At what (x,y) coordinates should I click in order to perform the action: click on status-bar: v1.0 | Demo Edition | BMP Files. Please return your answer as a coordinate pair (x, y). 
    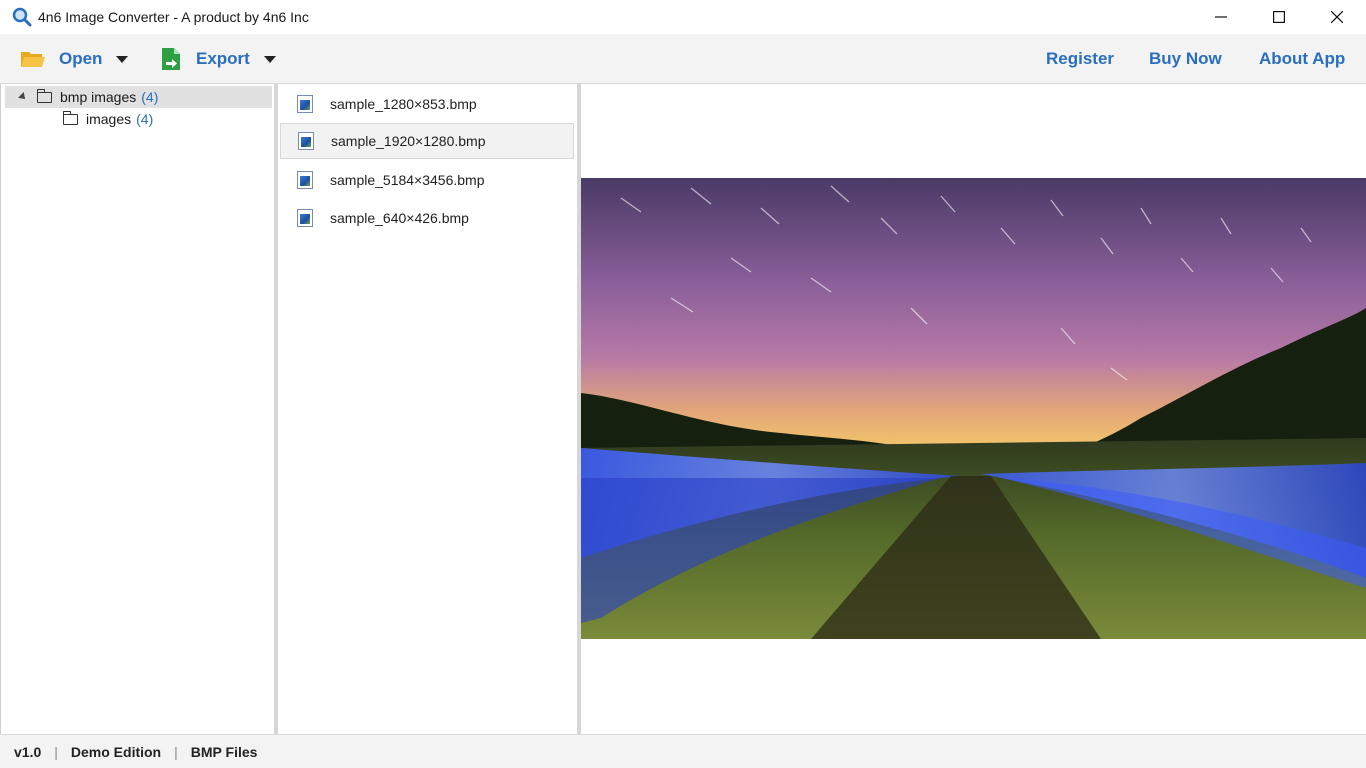
    Looking at the image, I should click on (683, 751).